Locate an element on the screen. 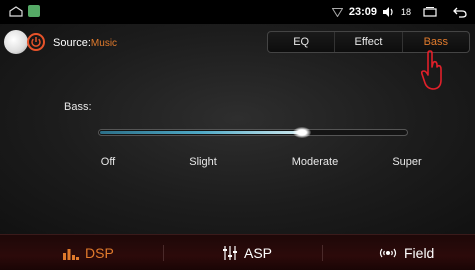 The height and width of the screenshot is (270, 475). clock: 23:09 is located at coordinates (362, 12).